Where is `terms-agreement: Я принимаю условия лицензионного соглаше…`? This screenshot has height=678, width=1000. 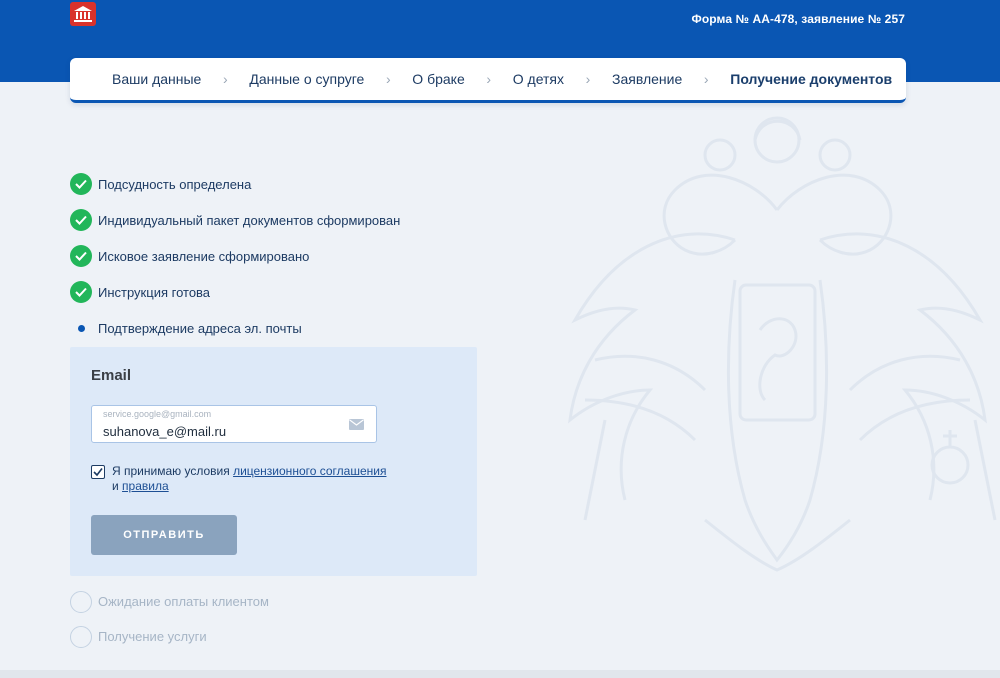 terms-agreement: Я принимаю условия лицензионного соглаше… is located at coordinates (241, 479).